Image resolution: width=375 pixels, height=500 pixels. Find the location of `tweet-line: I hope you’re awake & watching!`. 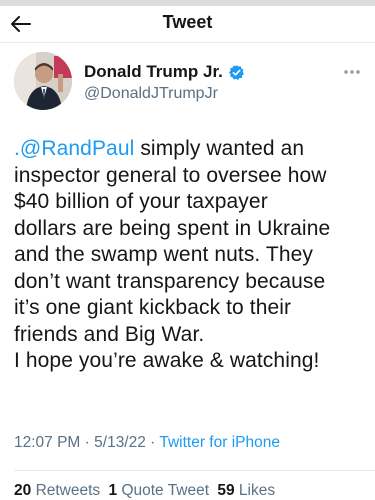

tweet-line: I hope you’re awake & watching! is located at coordinates (167, 360).